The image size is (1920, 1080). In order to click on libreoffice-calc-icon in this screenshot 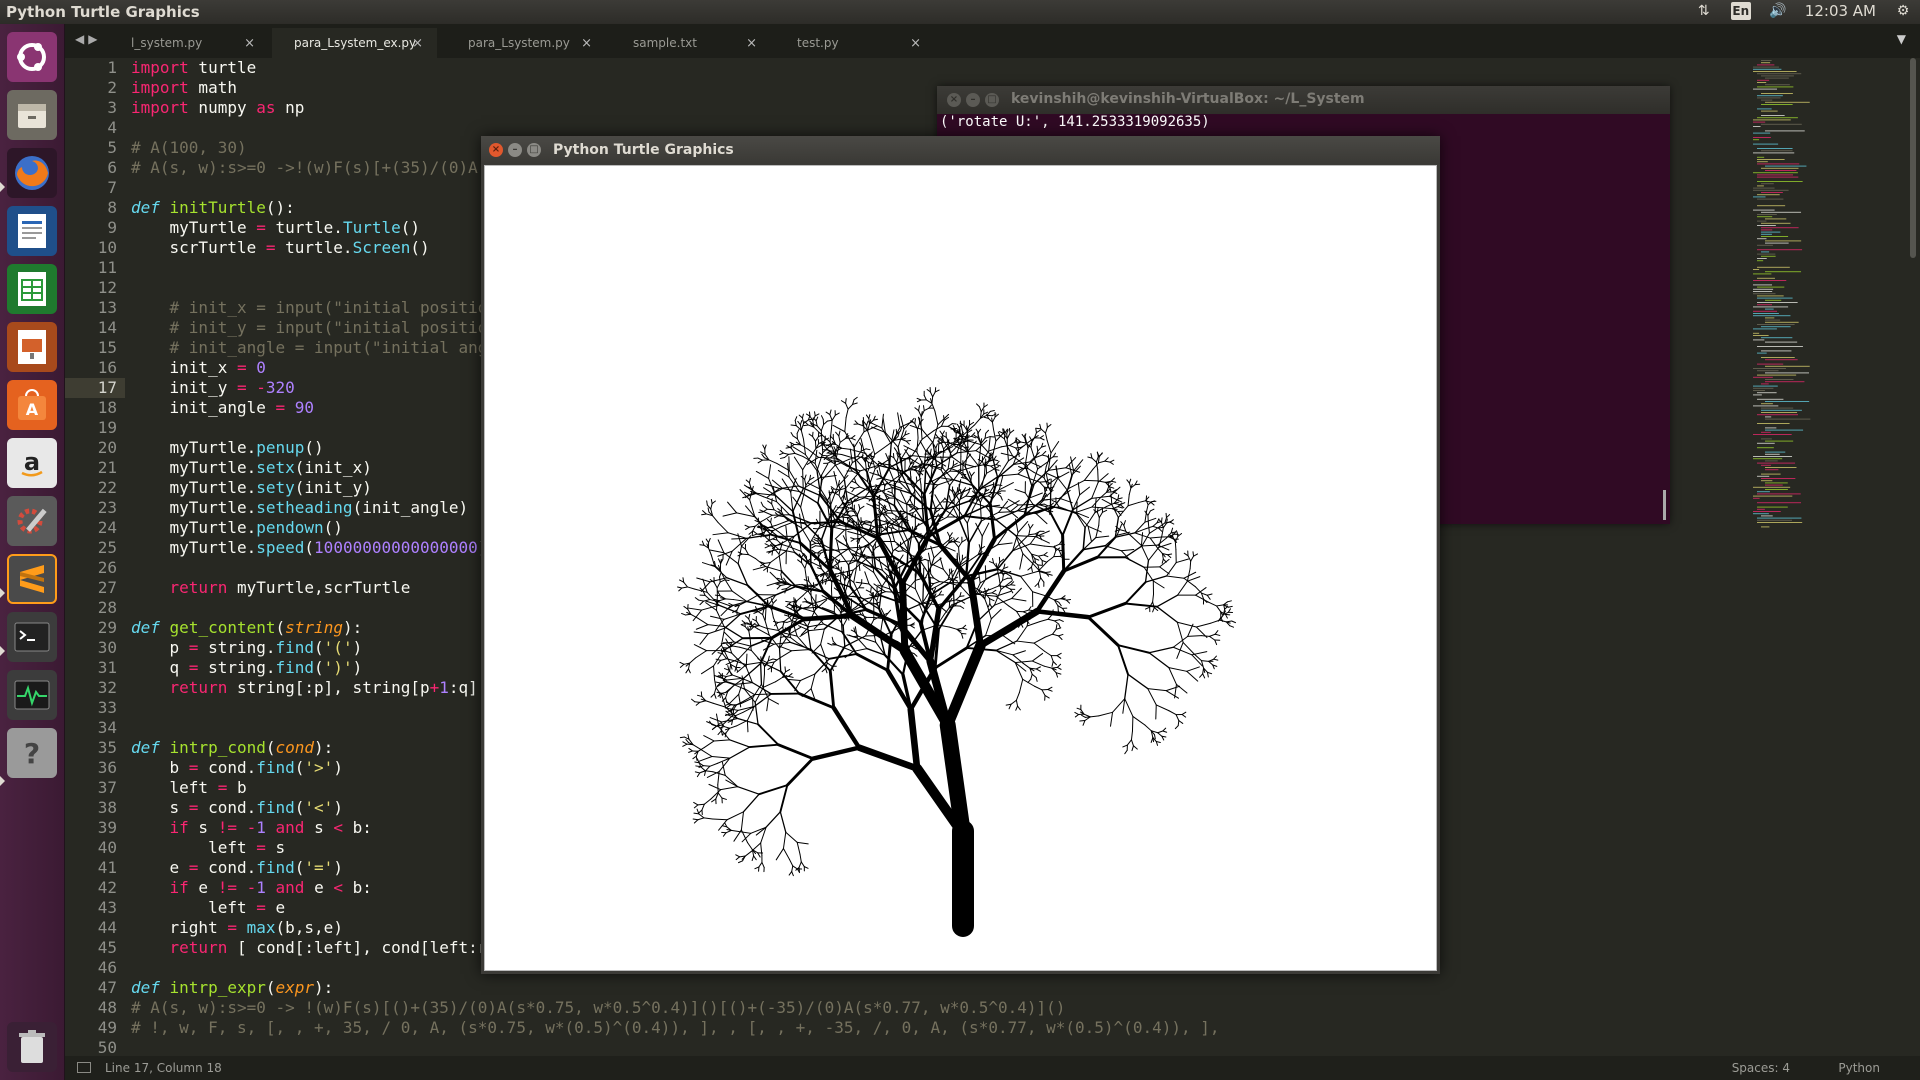, I will do `click(32, 289)`.